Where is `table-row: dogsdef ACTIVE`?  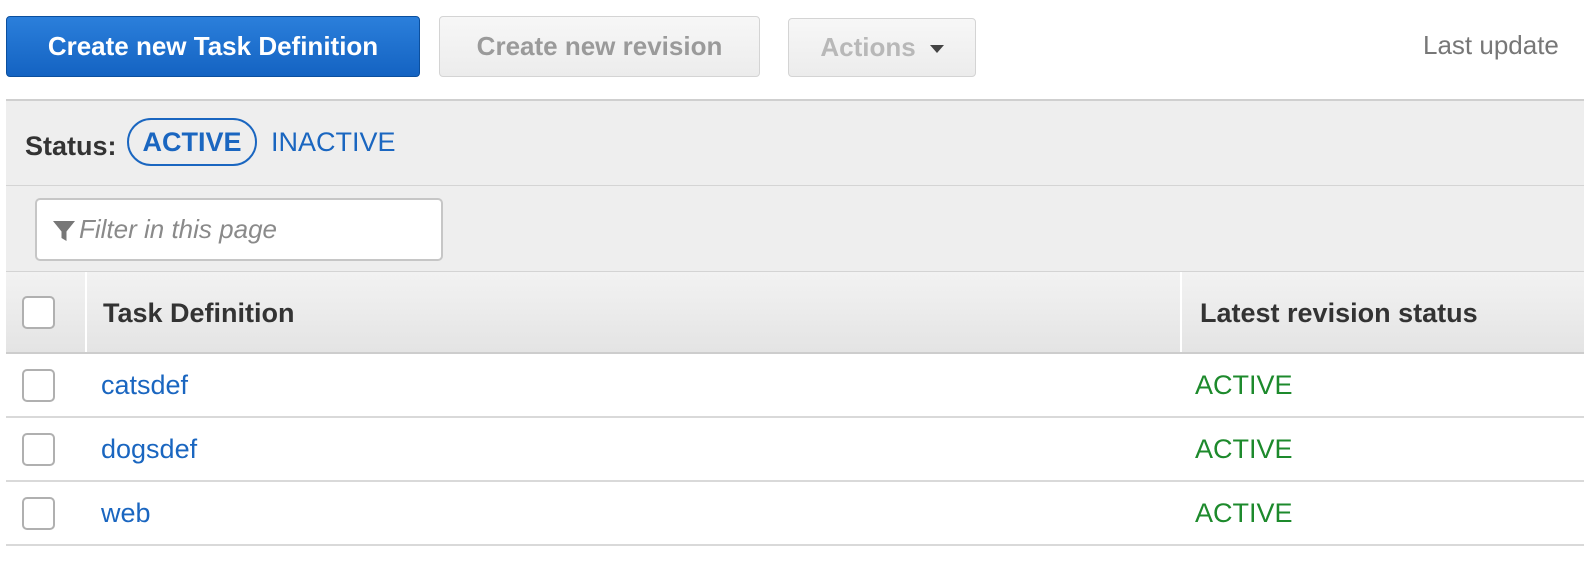
table-row: dogsdef ACTIVE is located at coordinates (795, 450).